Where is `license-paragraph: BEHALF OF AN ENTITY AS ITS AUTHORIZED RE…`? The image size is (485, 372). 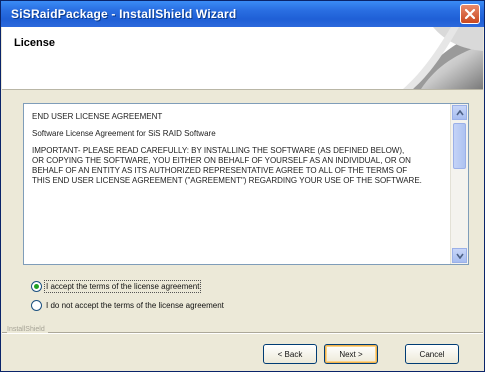 license-paragraph: BEHALF OF AN ENTITY AS ITS AUTHORIZED RE… is located at coordinates (220, 170).